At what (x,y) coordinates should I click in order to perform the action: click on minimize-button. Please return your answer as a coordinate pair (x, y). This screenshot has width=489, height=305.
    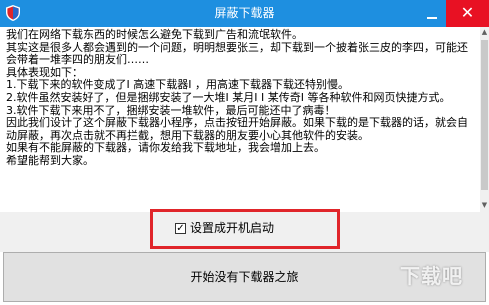
    Looking at the image, I should click on (432, 13).